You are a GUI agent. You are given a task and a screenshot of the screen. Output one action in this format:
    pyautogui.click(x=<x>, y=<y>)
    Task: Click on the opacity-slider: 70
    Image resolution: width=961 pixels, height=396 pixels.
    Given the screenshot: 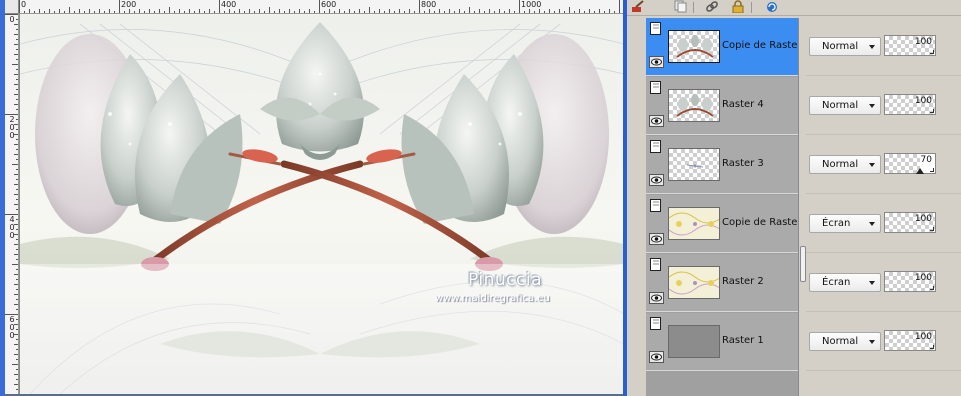 What is the action you would take?
    pyautogui.click(x=910, y=163)
    